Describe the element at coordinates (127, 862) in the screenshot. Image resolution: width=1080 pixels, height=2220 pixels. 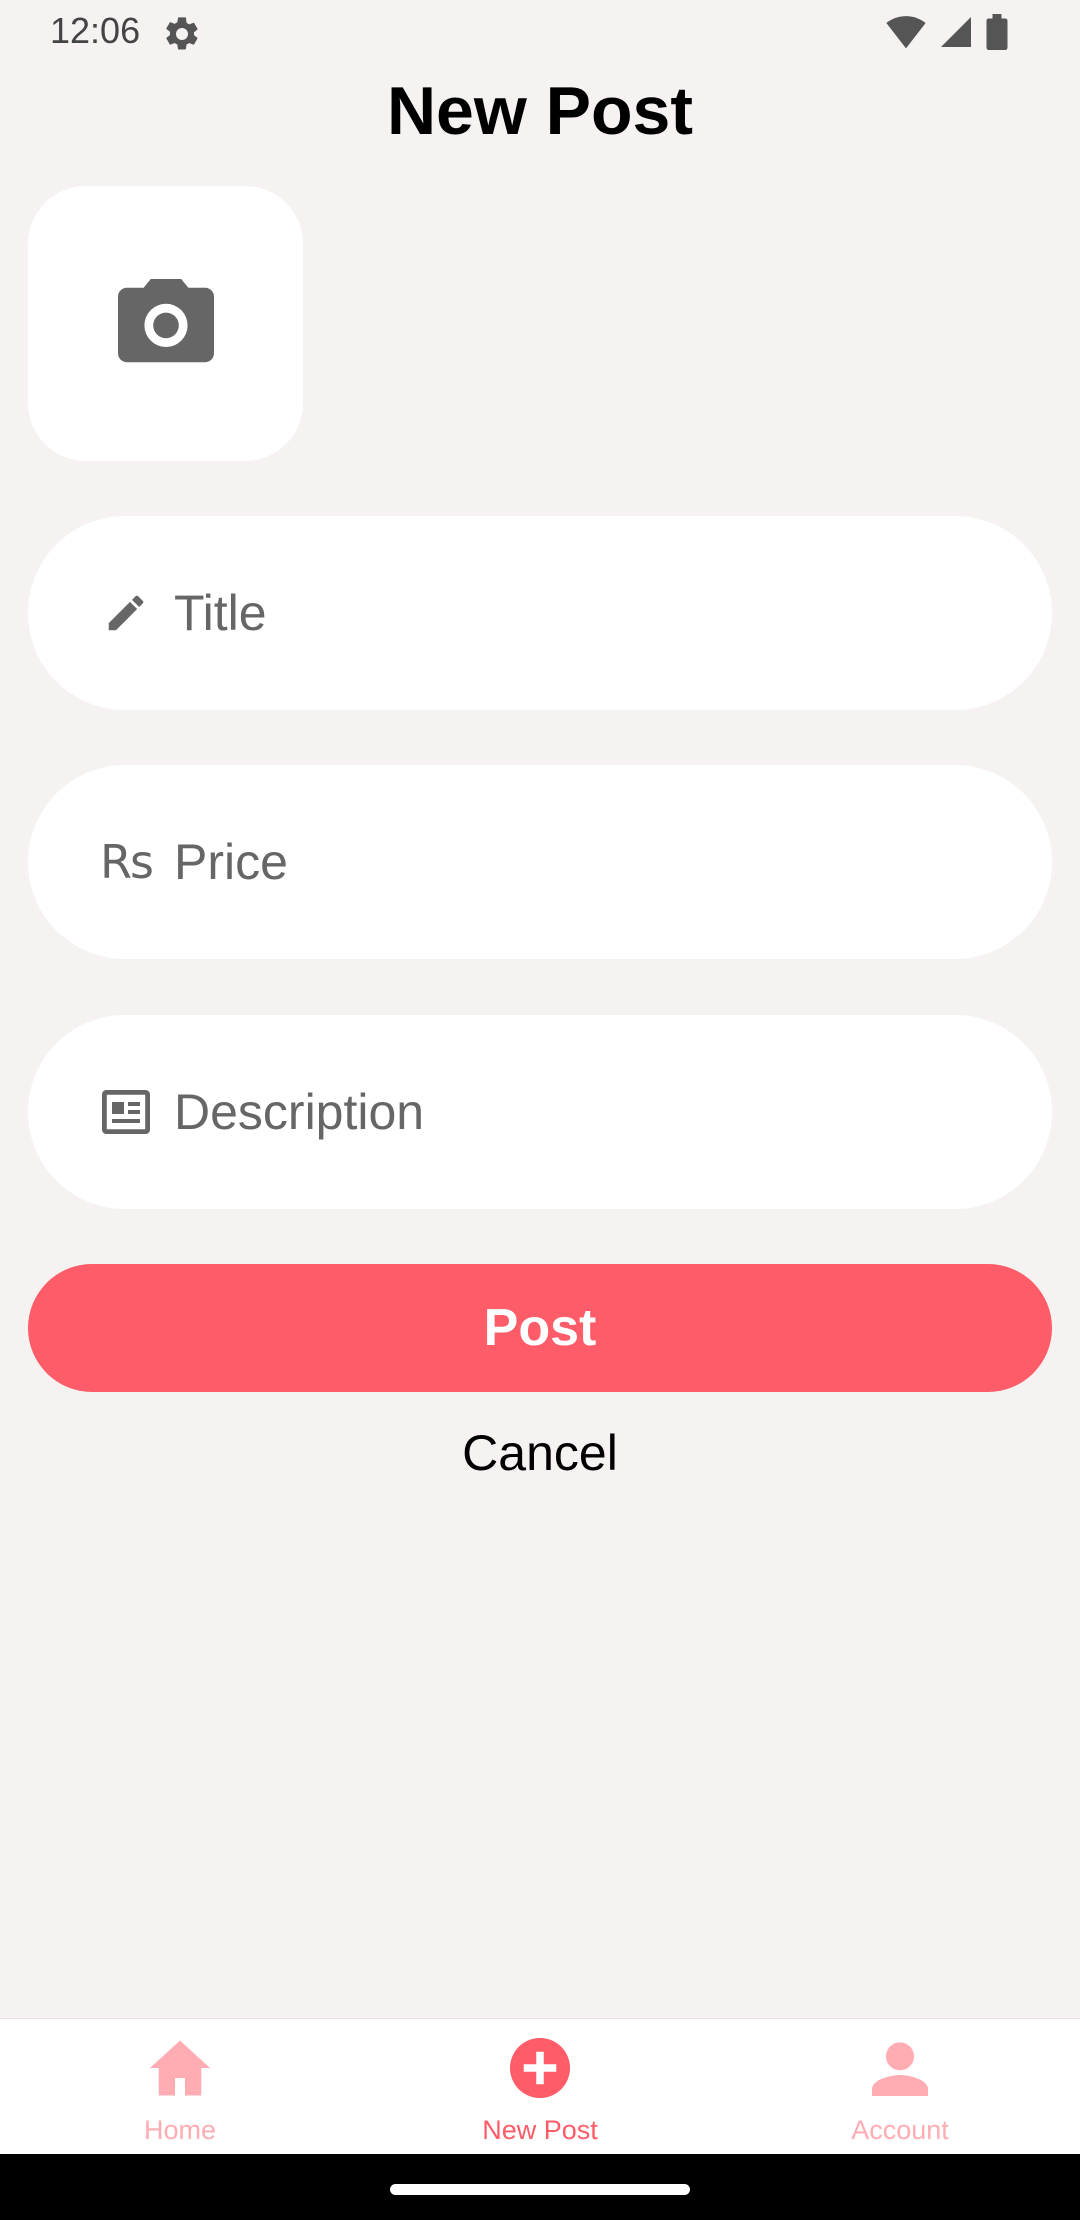
I see `rupee-icon: Rs` at that location.